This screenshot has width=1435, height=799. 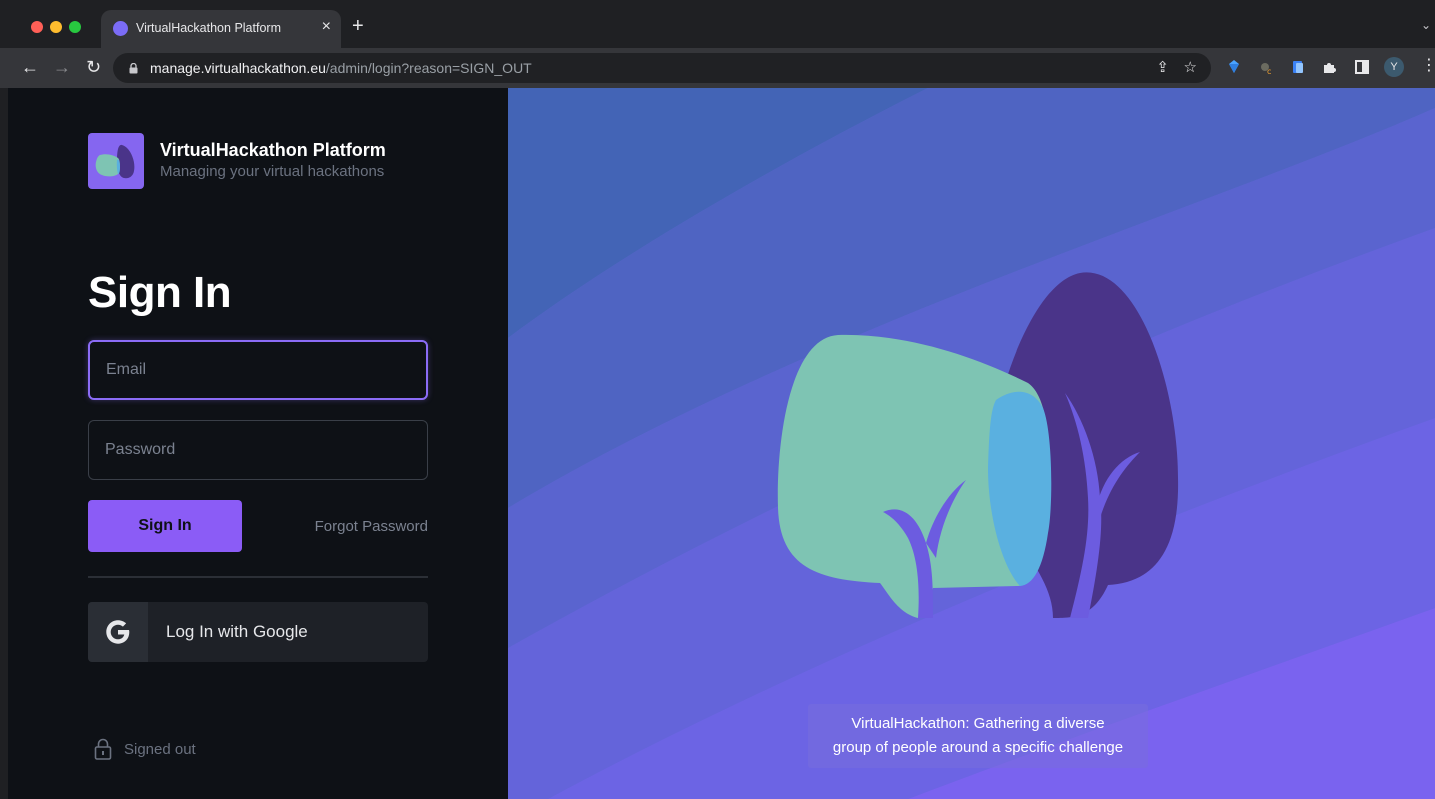 What do you see at coordinates (30, 67) in the screenshot?
I see `back-arrow-icon: ←` at bounding box center [30, 67].